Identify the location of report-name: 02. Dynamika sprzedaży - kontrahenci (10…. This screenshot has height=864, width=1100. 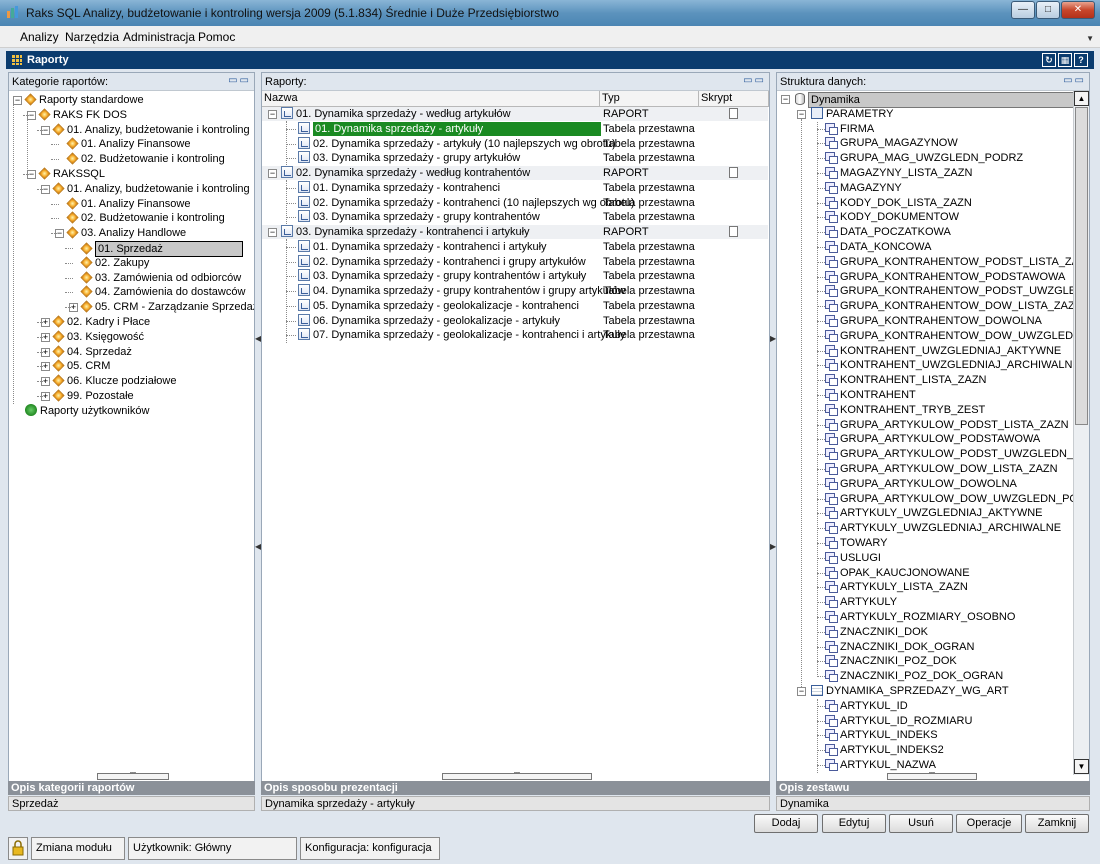
(466, 202).